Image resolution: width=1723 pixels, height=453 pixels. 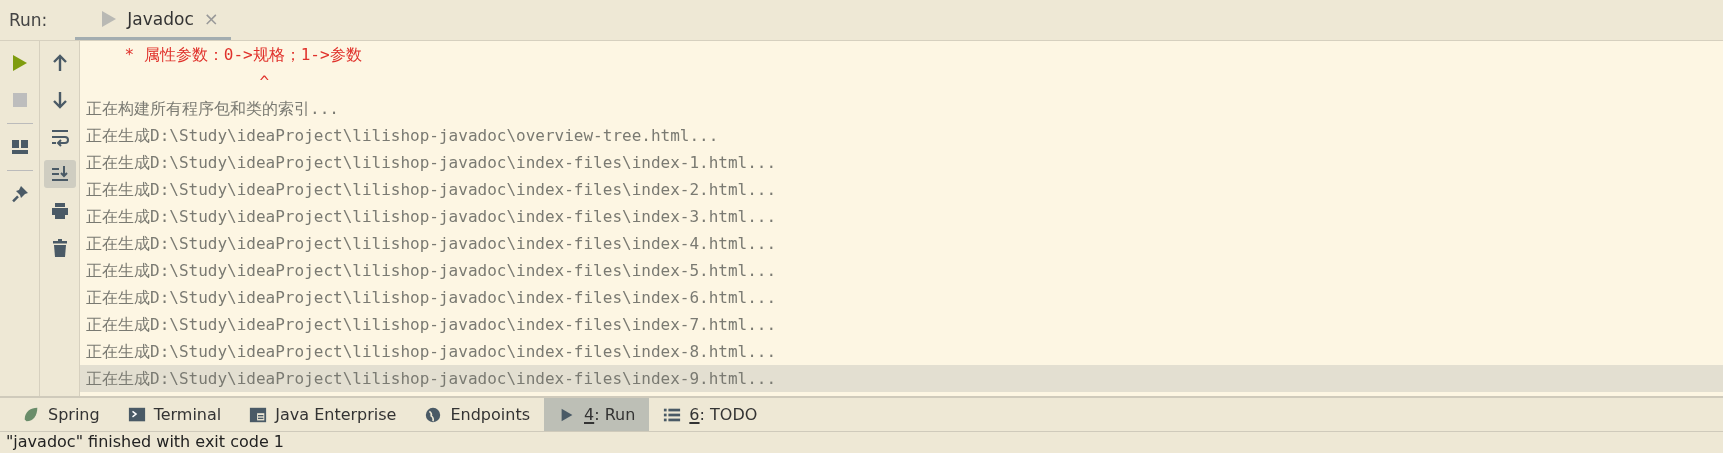 What do you see at coordinates (477, 414) in the screenshot?
I see `tool-window-tab: Endpoints` at bounding box center [477, 414].